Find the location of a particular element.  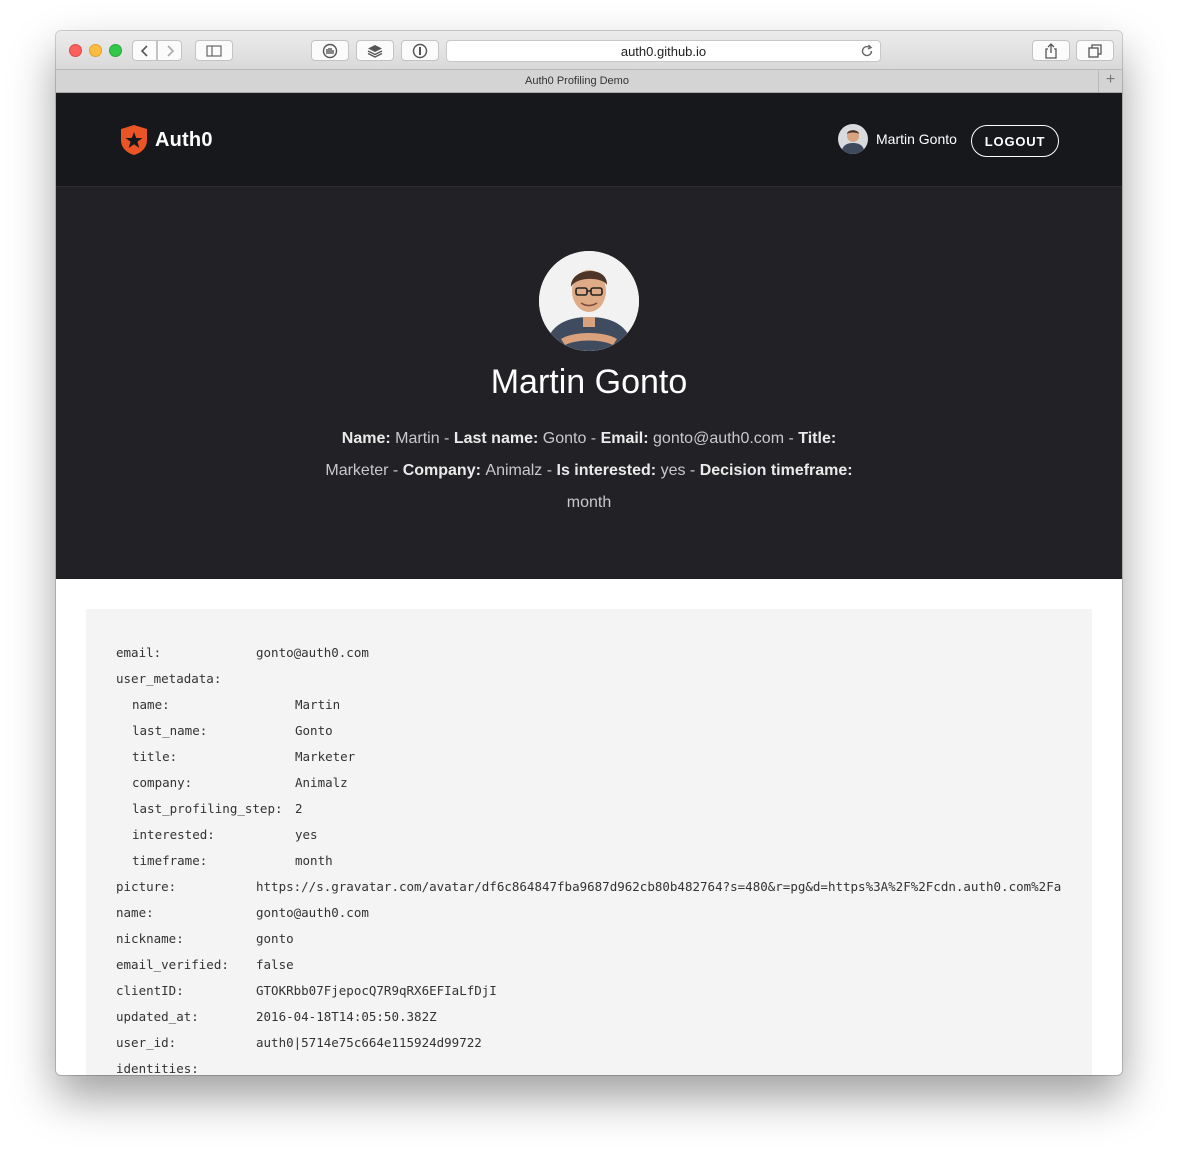

json-value: month is located at coordinates (314, 860).